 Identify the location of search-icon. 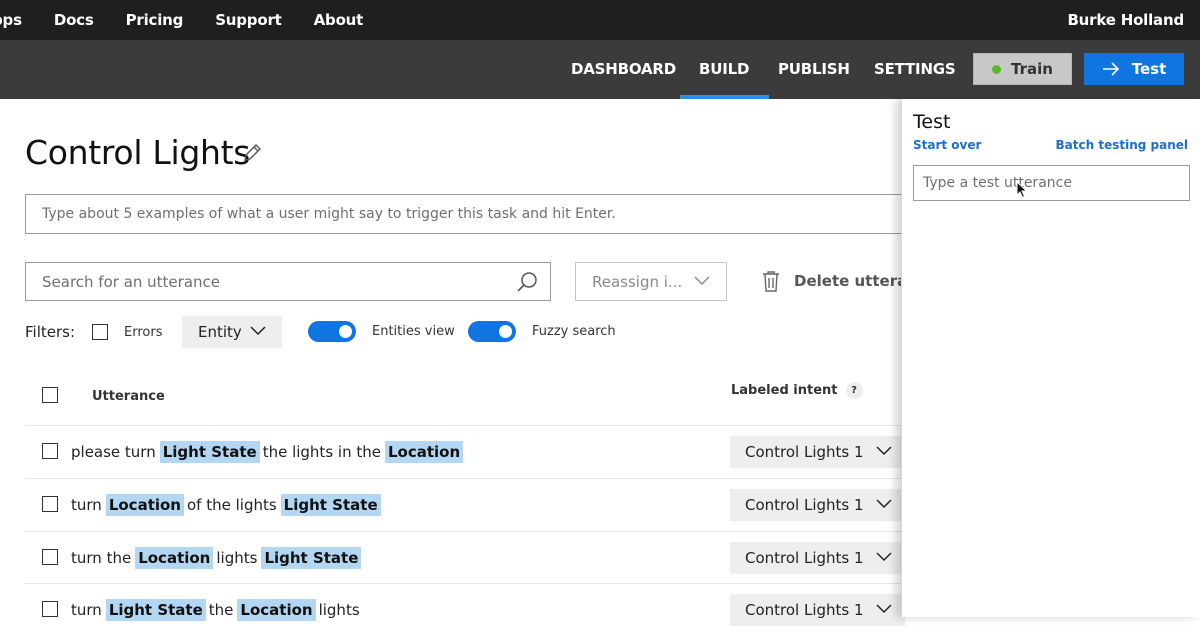
(527, 282).